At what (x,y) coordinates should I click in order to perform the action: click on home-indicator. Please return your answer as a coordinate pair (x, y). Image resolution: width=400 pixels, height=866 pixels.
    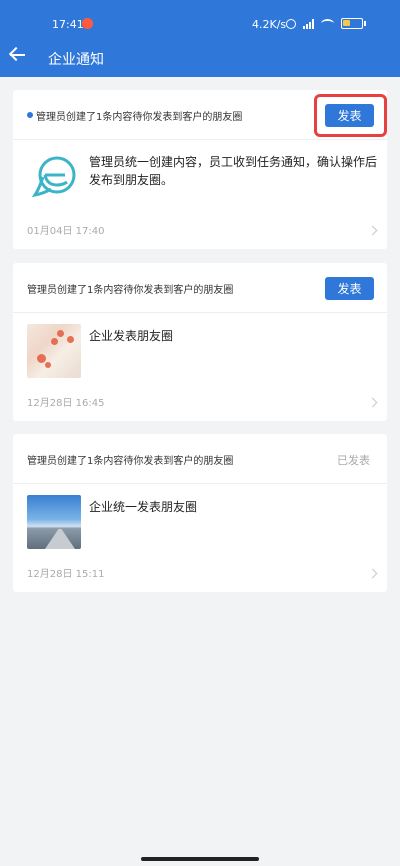
    Looking at the image, I should click on (200, 859).